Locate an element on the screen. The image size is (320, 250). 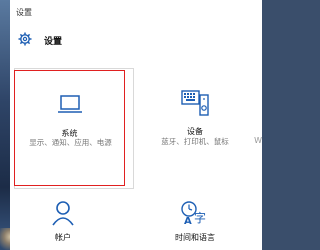
tile-account-label: 帐户 is located at coordinates (63, 237).